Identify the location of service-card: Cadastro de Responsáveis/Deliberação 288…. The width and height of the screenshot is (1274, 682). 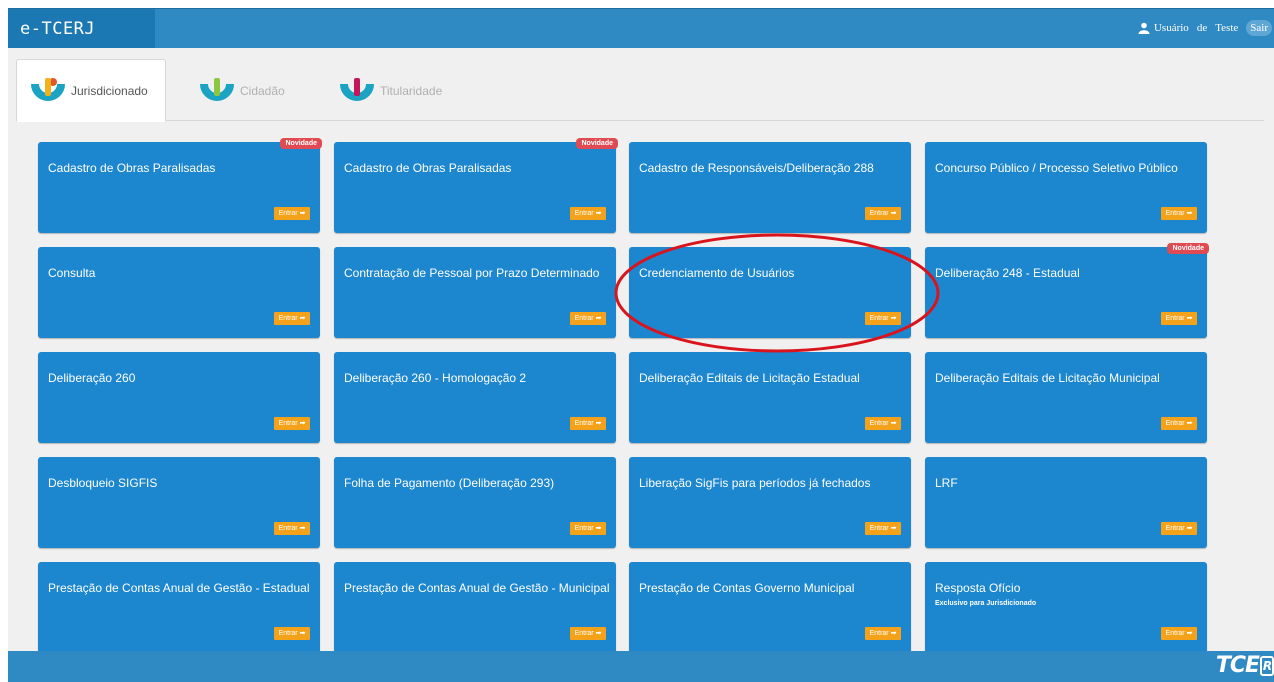
(770, 187).